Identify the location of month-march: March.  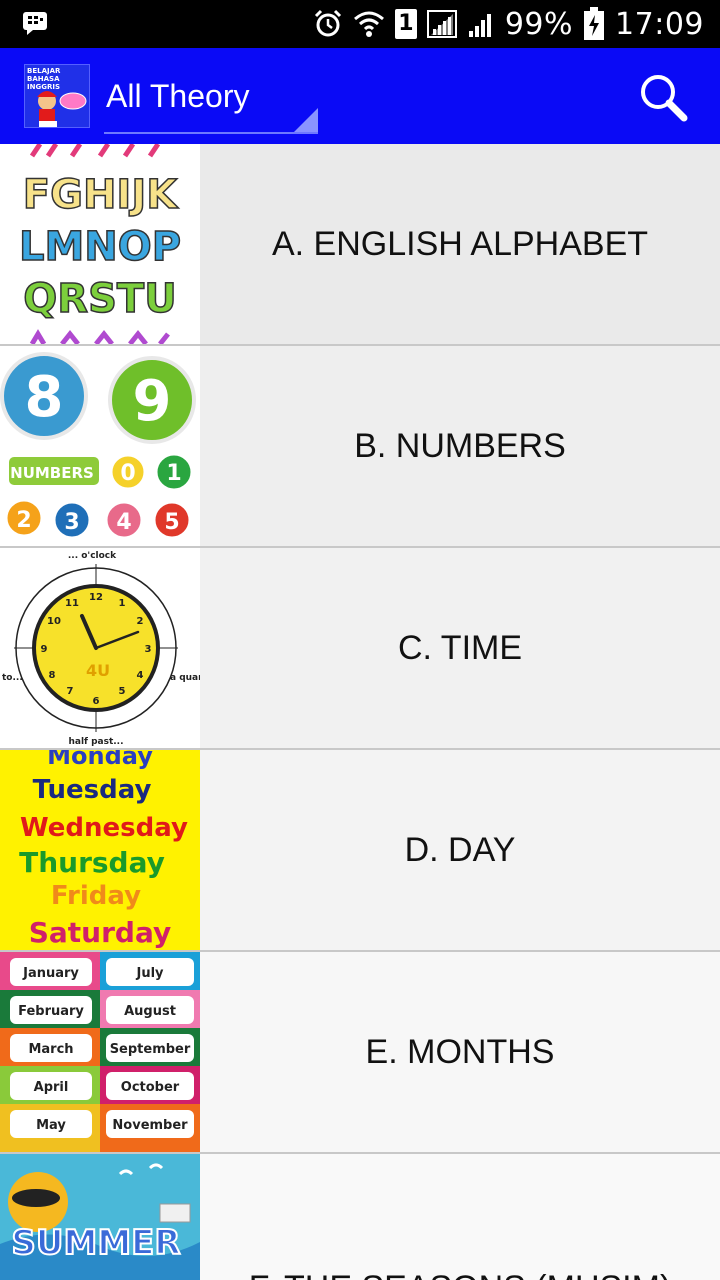
(50, 1049).